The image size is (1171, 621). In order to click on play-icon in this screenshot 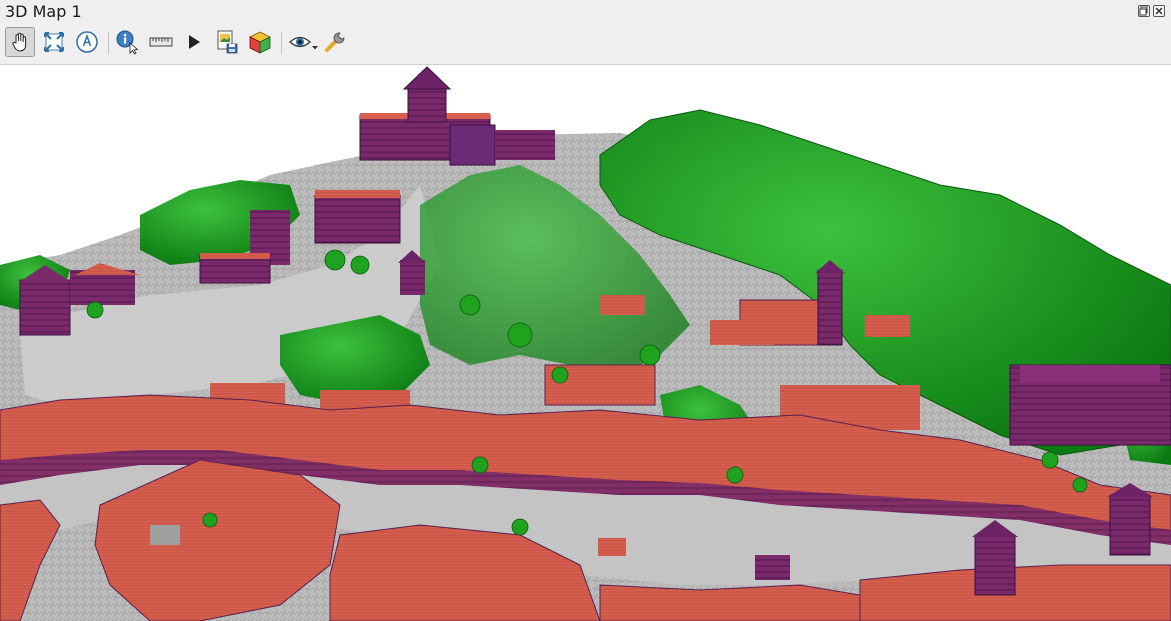, I will do `click(194, 42)`.